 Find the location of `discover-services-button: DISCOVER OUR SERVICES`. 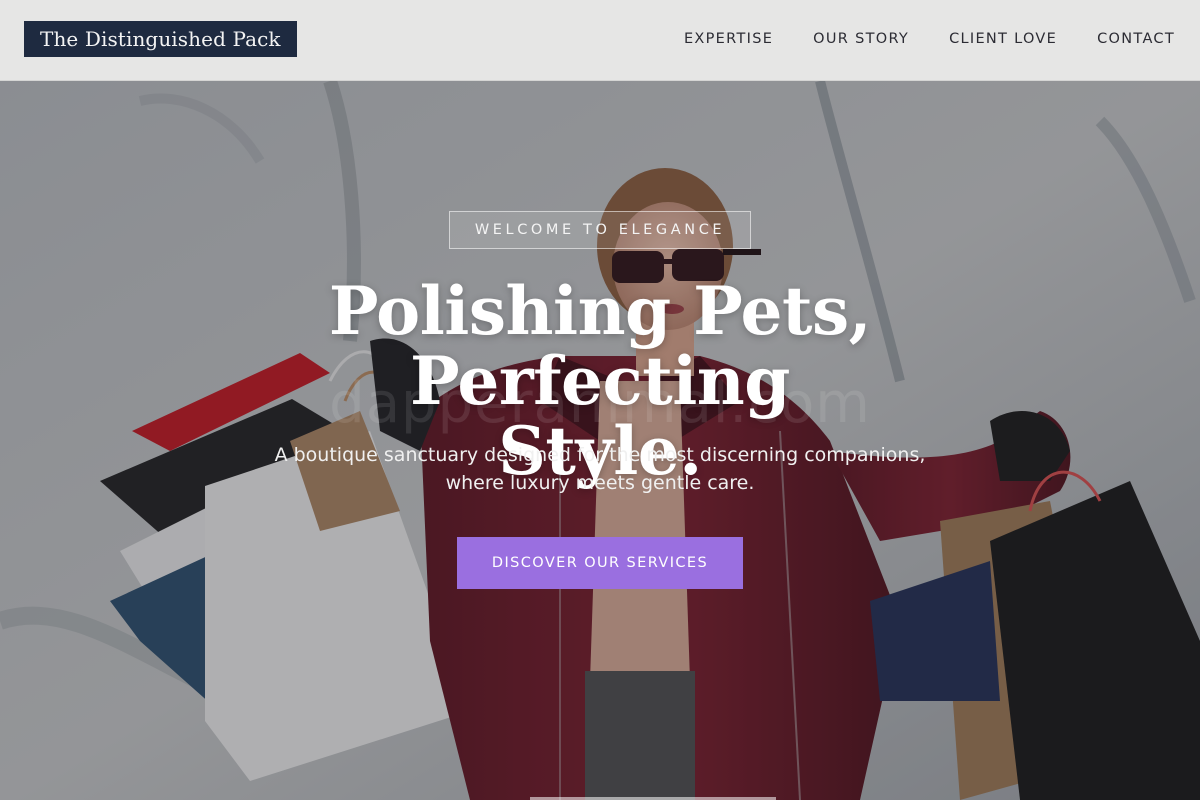

discover-services-button: DISCOVER OUR SERVICES is located at coordinates (600, 563).